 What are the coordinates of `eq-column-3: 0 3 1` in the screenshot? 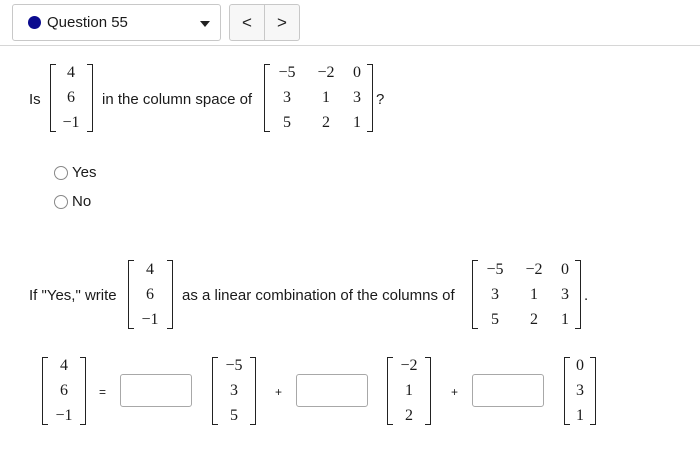 It's located at (580, 391).